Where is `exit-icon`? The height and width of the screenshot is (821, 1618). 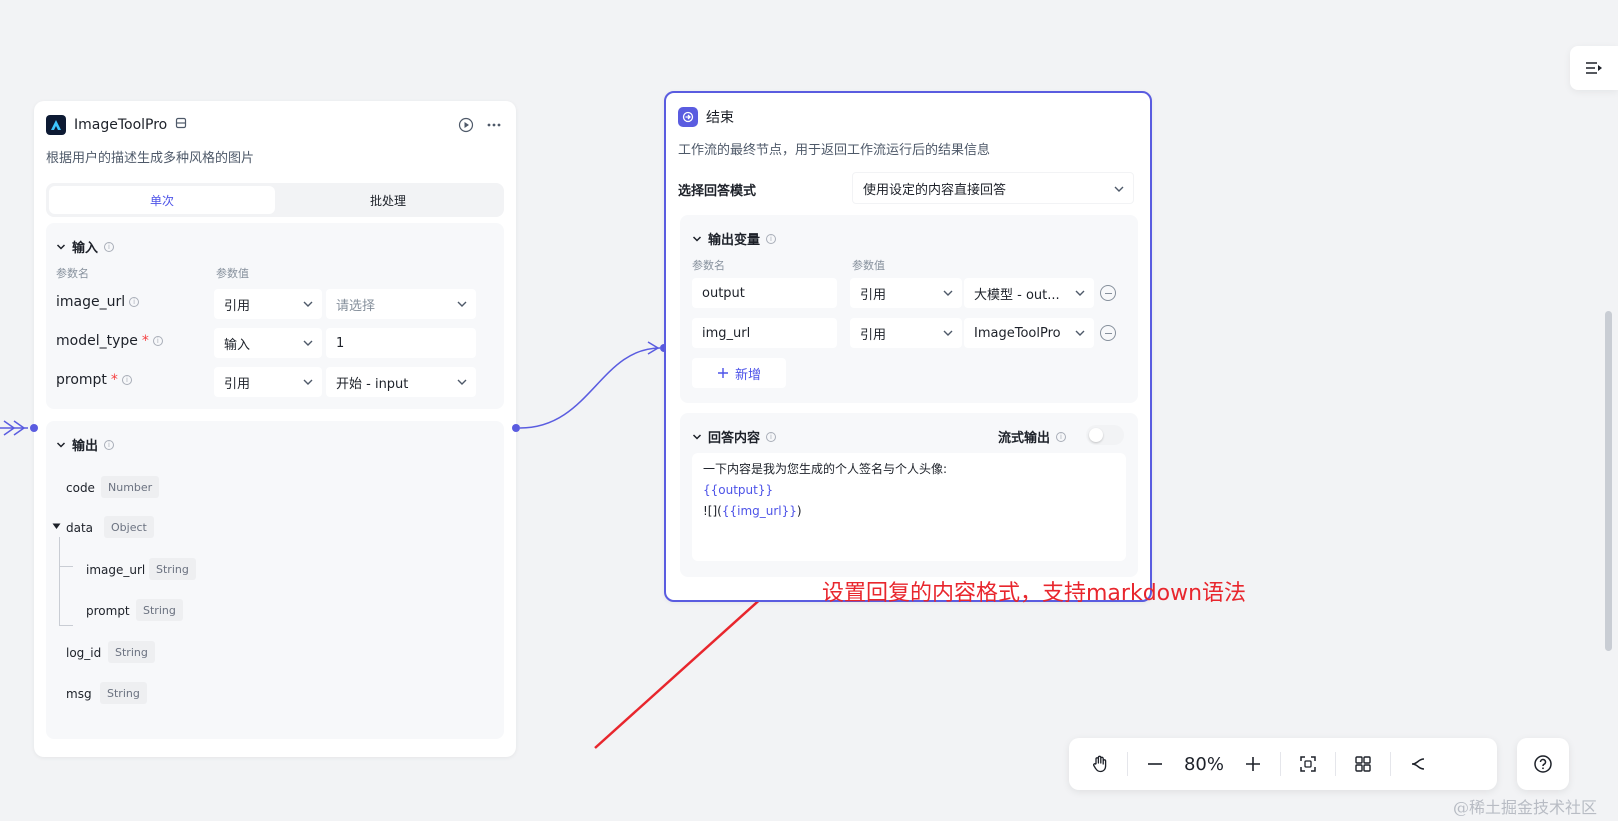 exit-icon is located at coordinates (688, 117).